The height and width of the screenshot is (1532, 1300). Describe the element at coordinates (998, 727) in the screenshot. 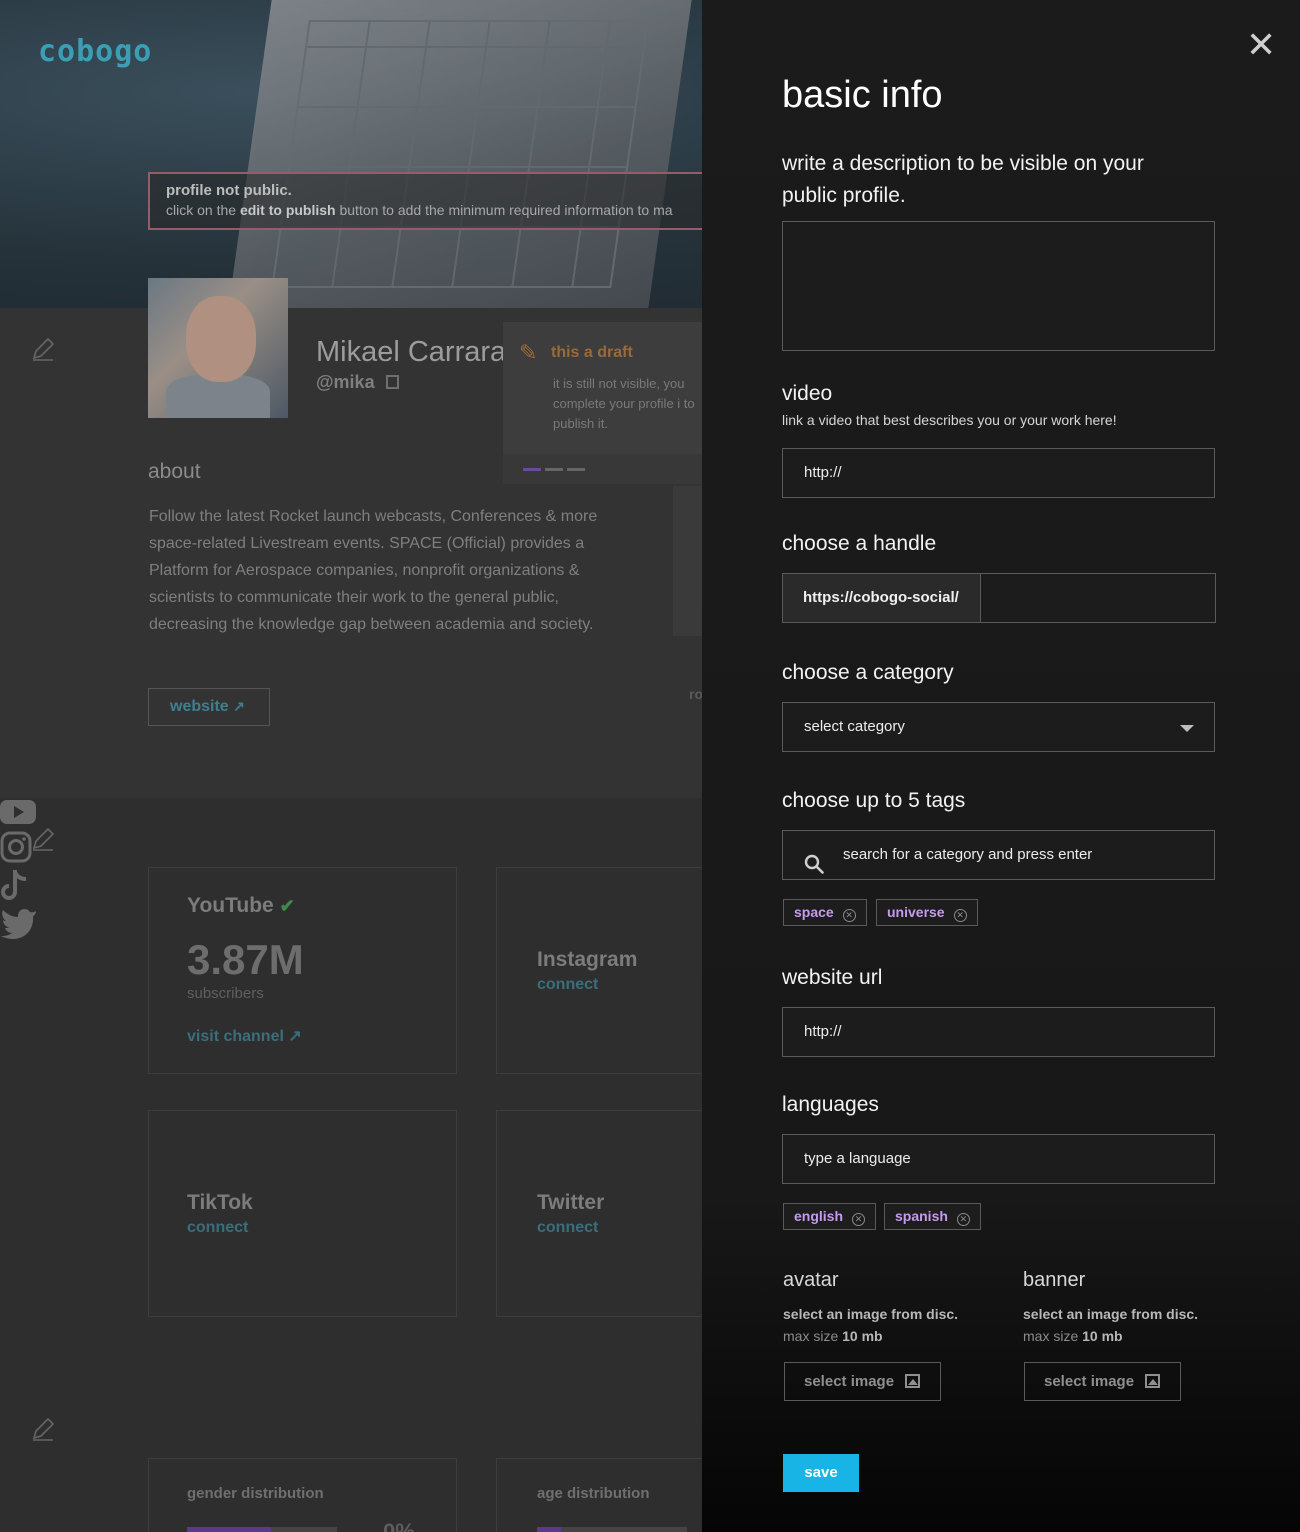

I see `category-select: select category` at that location.